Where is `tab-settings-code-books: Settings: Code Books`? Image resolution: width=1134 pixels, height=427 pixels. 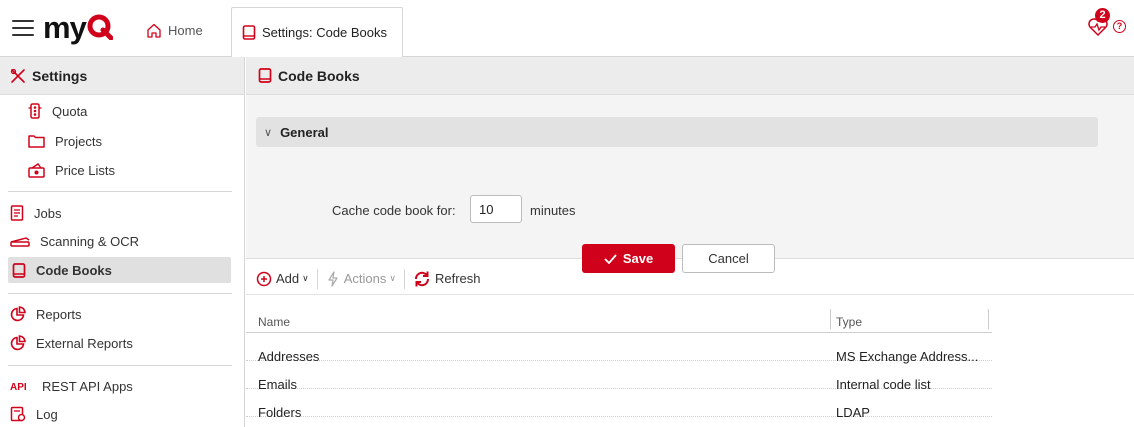
tab-settings-code-books: Settings: Code Books is located at coordinates (317, 32).